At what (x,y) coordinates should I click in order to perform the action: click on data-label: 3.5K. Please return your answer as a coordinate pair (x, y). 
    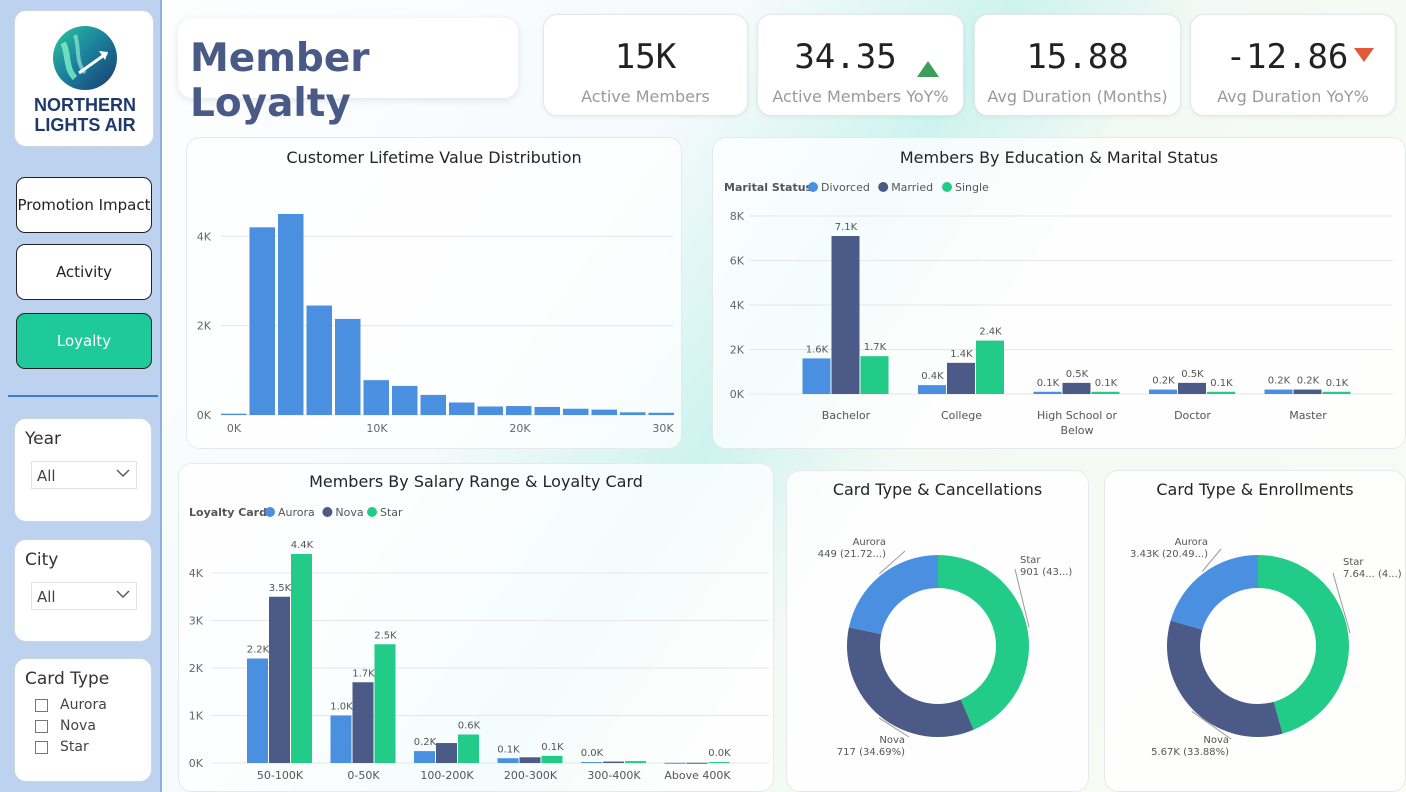
    Looking at the image, I should click on (280, 588).